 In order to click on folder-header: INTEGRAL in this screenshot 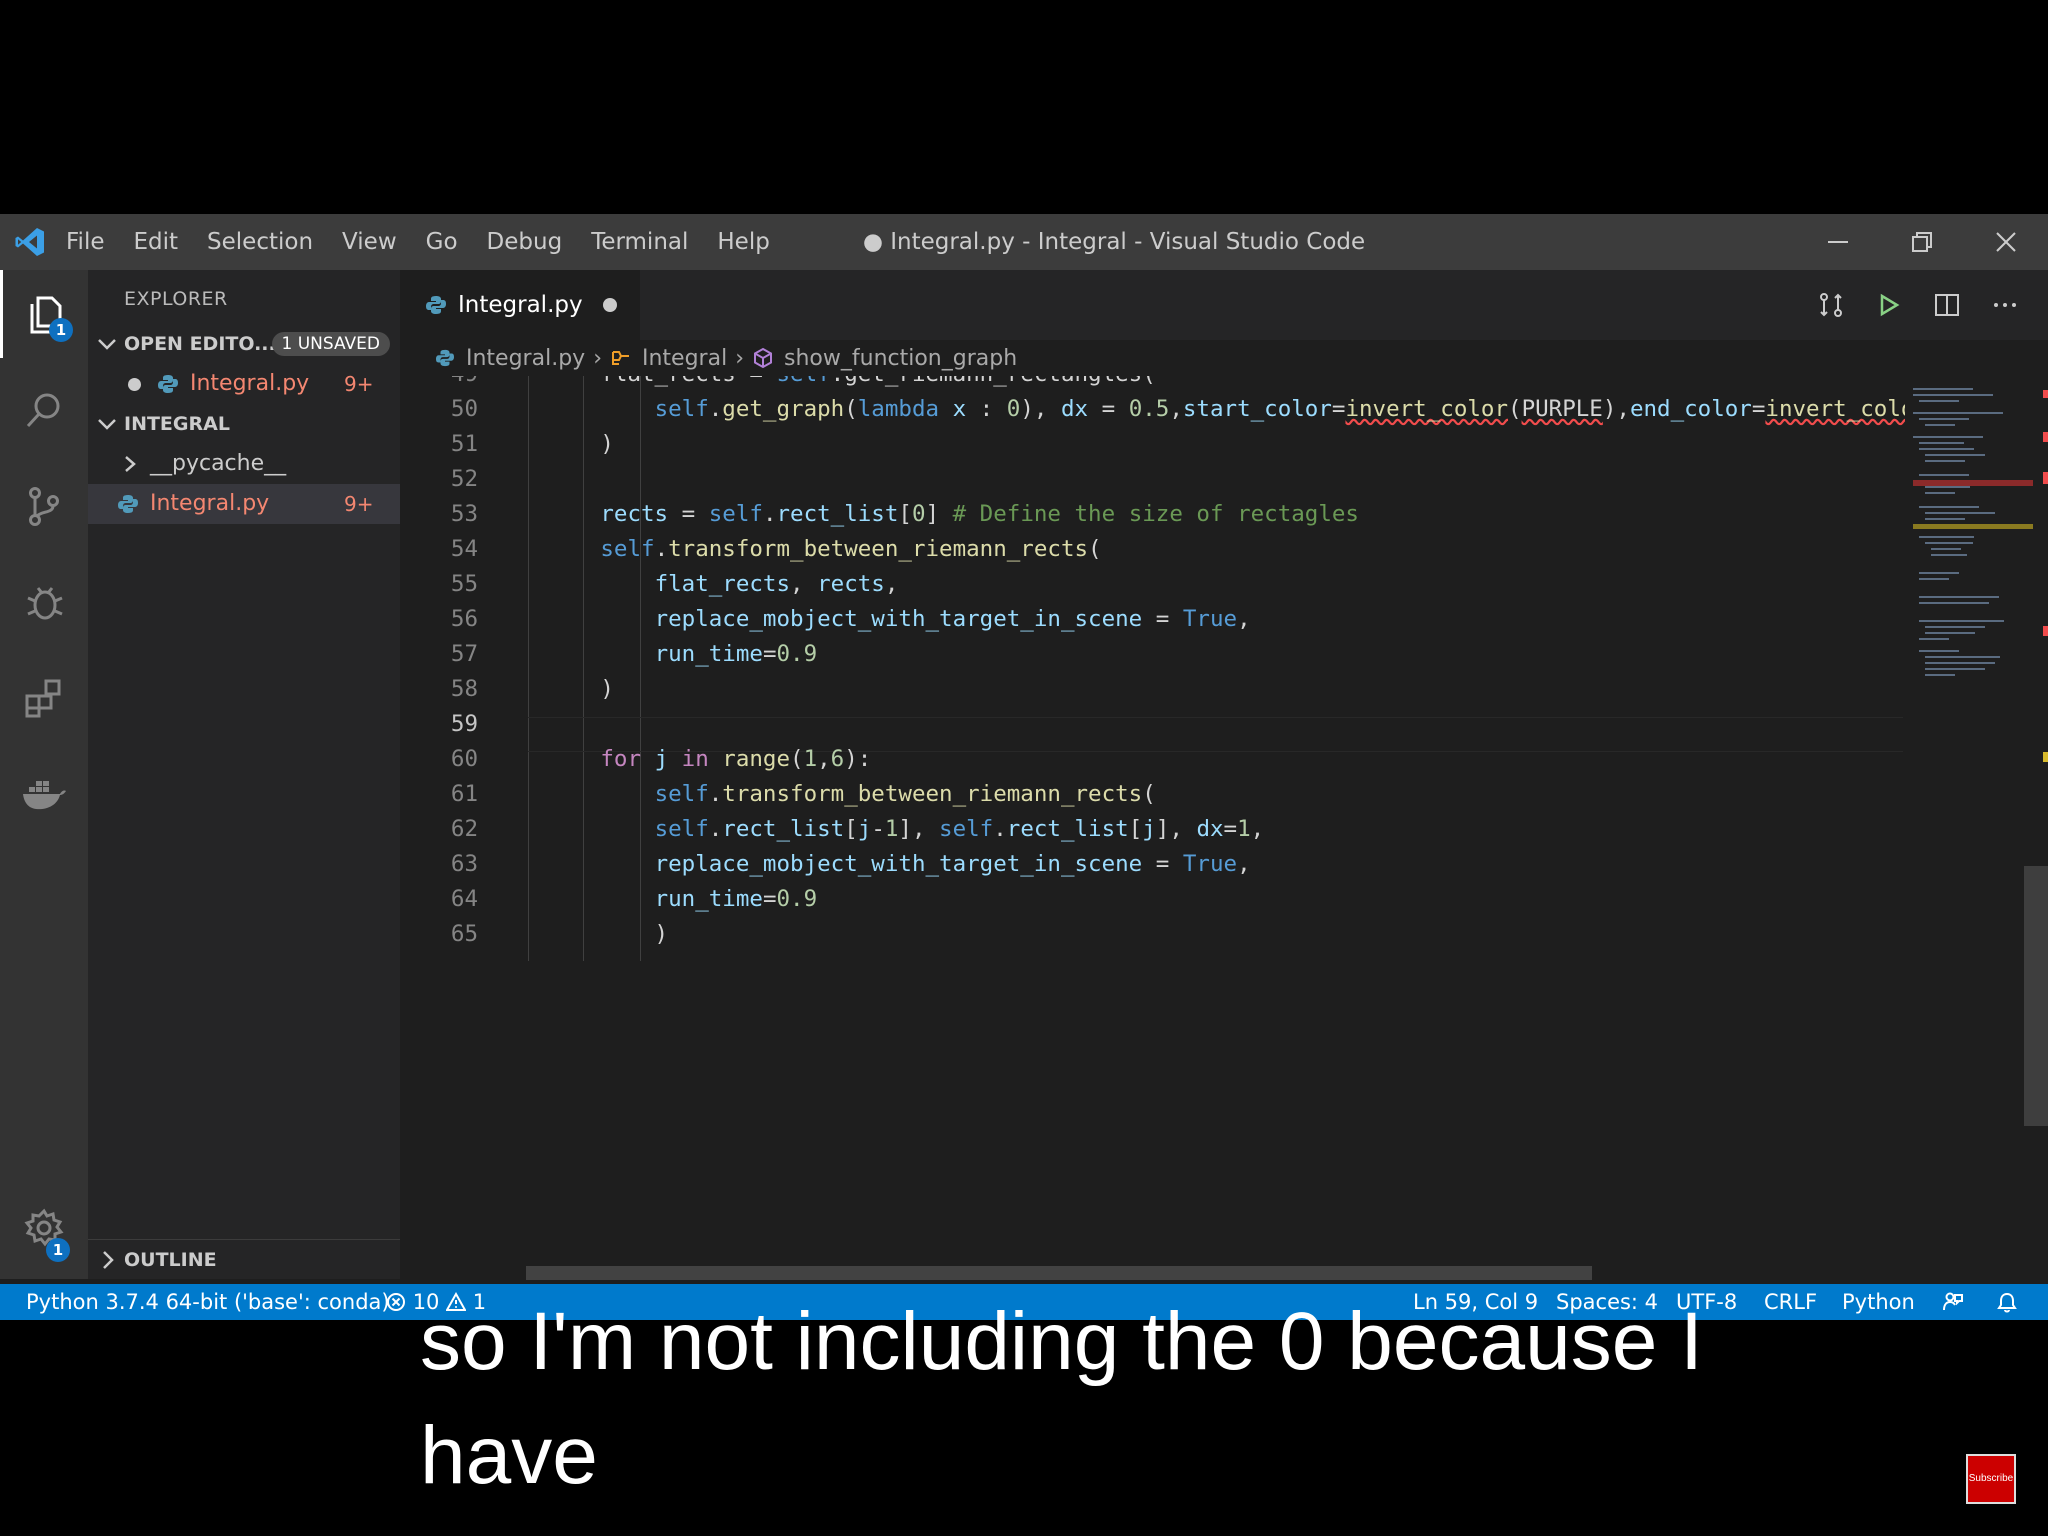, I will do `click(244, 424)`.